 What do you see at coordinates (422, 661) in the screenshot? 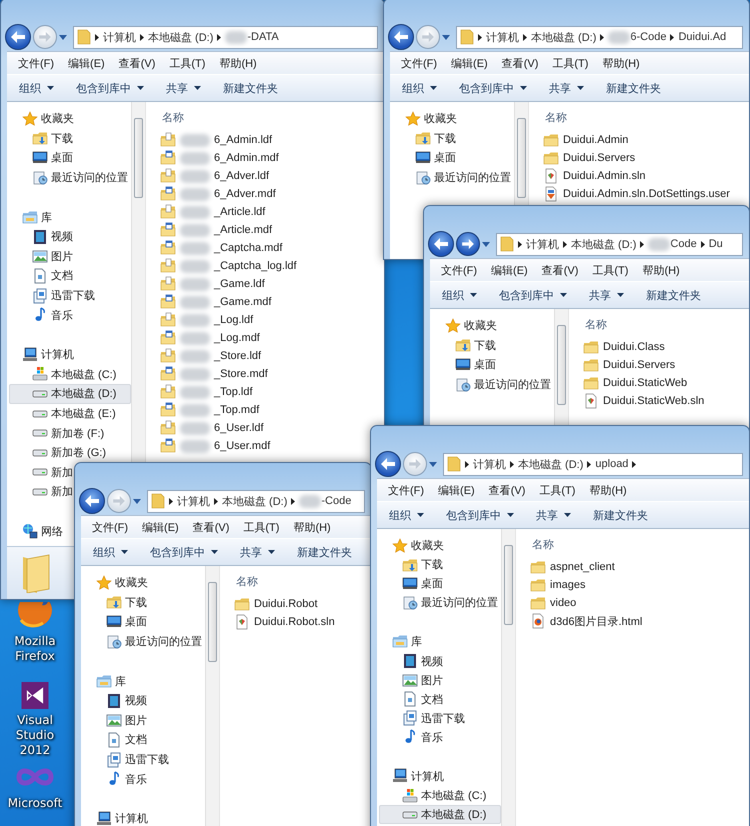
I see `nav-item: 视频` at bounding box center [422, 661].